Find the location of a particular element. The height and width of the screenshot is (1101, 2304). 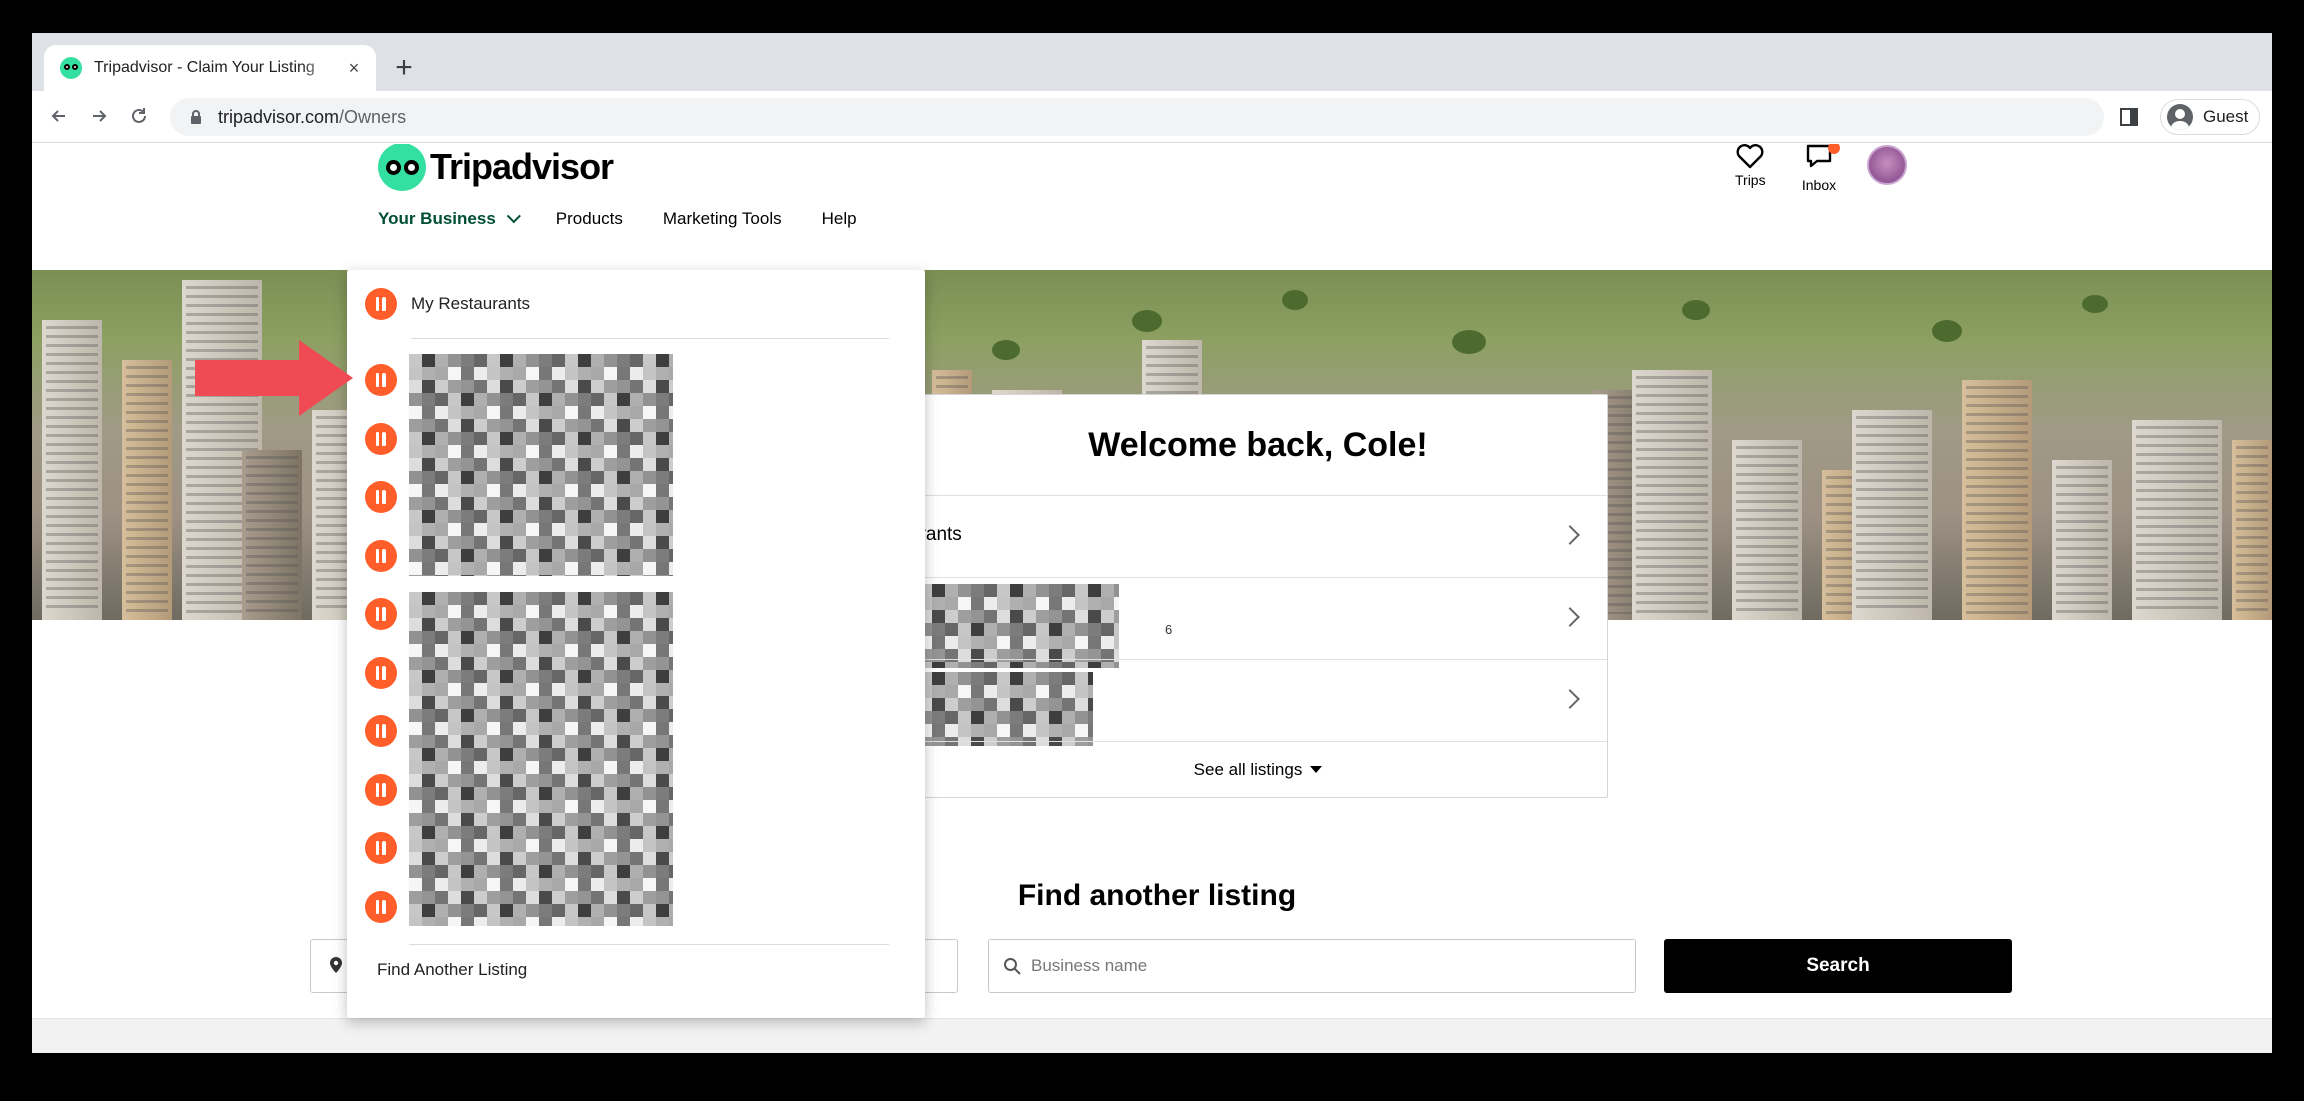

dropdown-item-my-restaurants: My Restaurants is located at coordinates (636, 304).